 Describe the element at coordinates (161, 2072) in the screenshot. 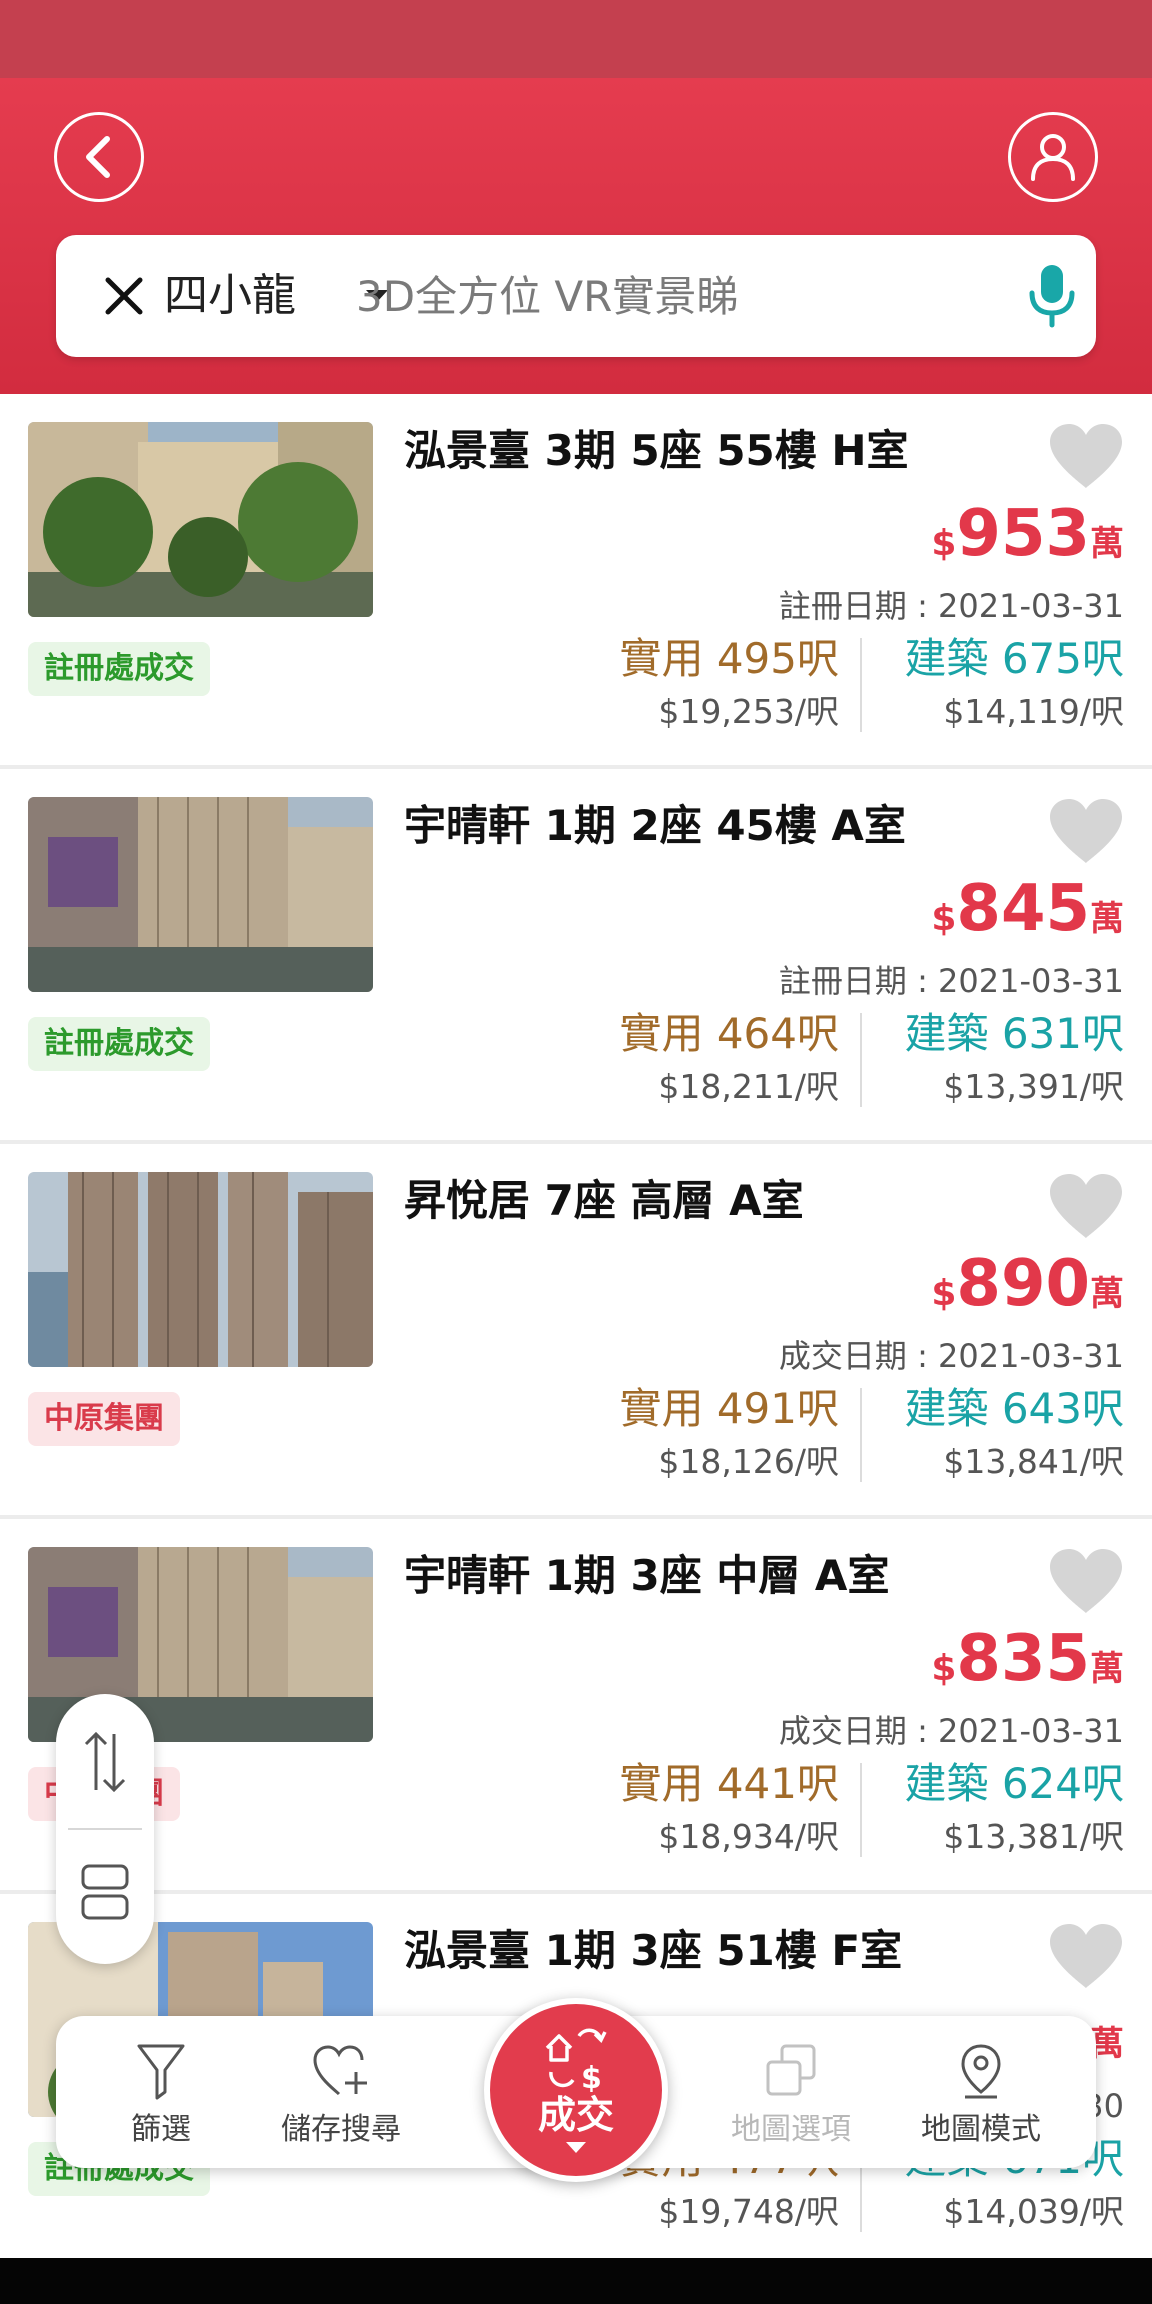

I see `filter-icon` at that location.